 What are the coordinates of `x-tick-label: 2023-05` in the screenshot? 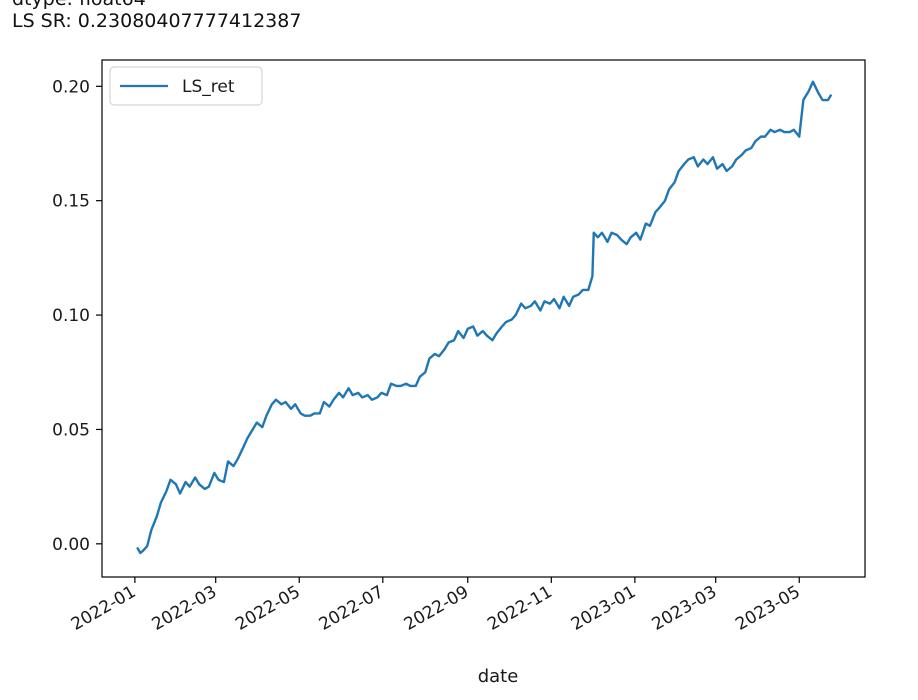 It's located at (768, 608).